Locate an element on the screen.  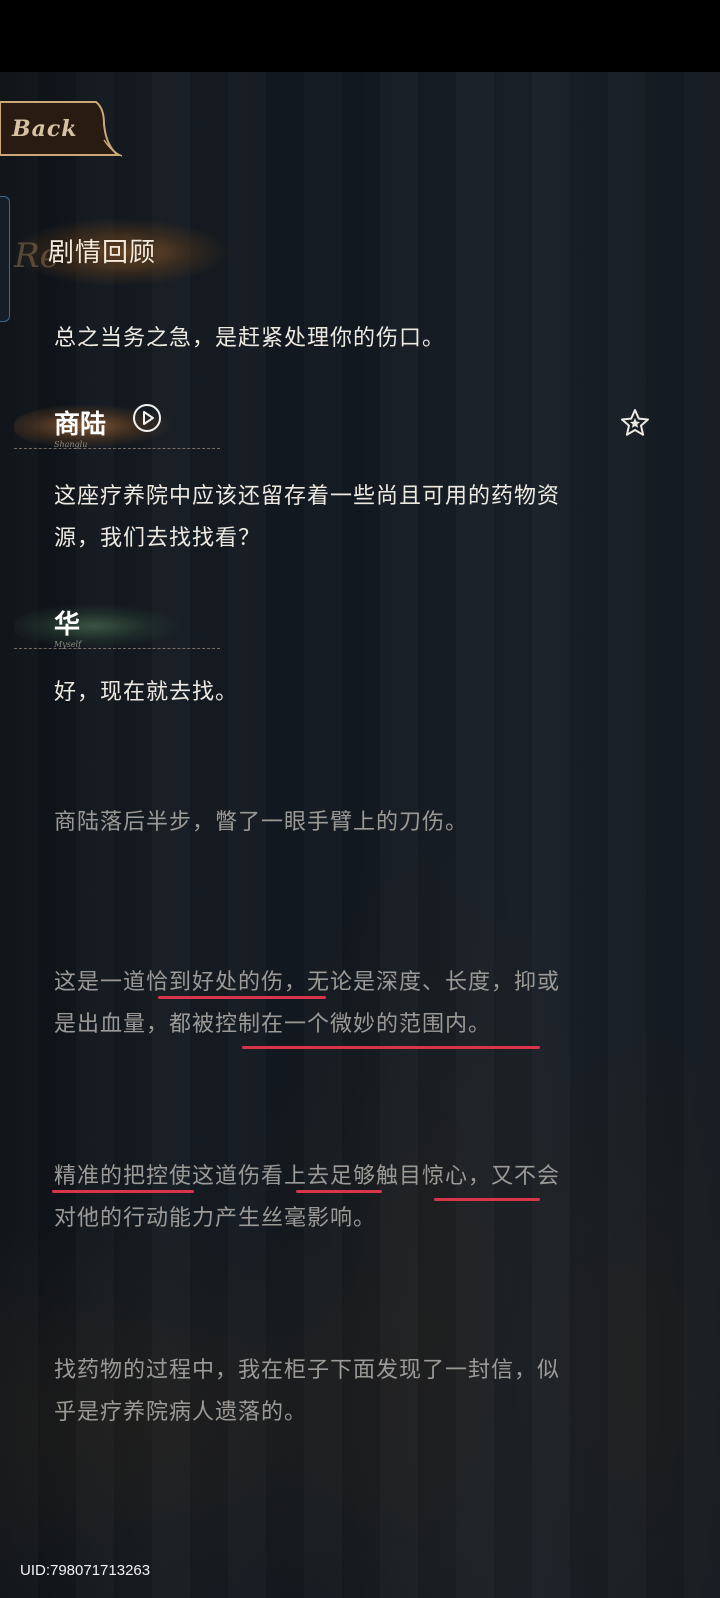
recap-title: Re 剧情回顾 is located at coordinates (130, 249).